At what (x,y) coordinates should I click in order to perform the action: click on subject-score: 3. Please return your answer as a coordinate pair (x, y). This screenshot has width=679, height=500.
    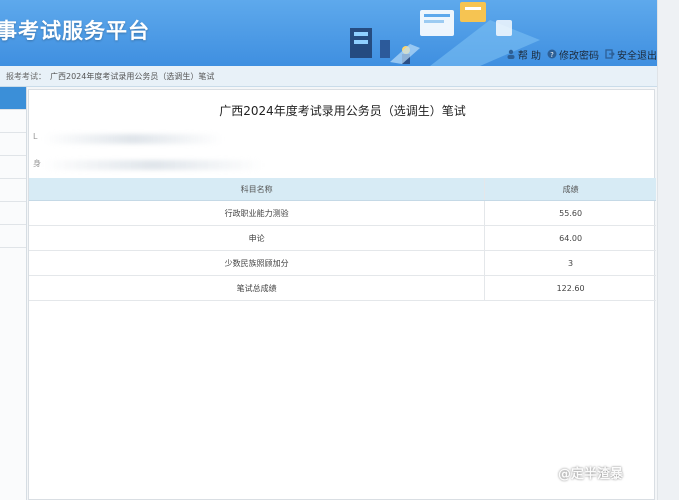
    Looking at the image, I should click on (570, 263).